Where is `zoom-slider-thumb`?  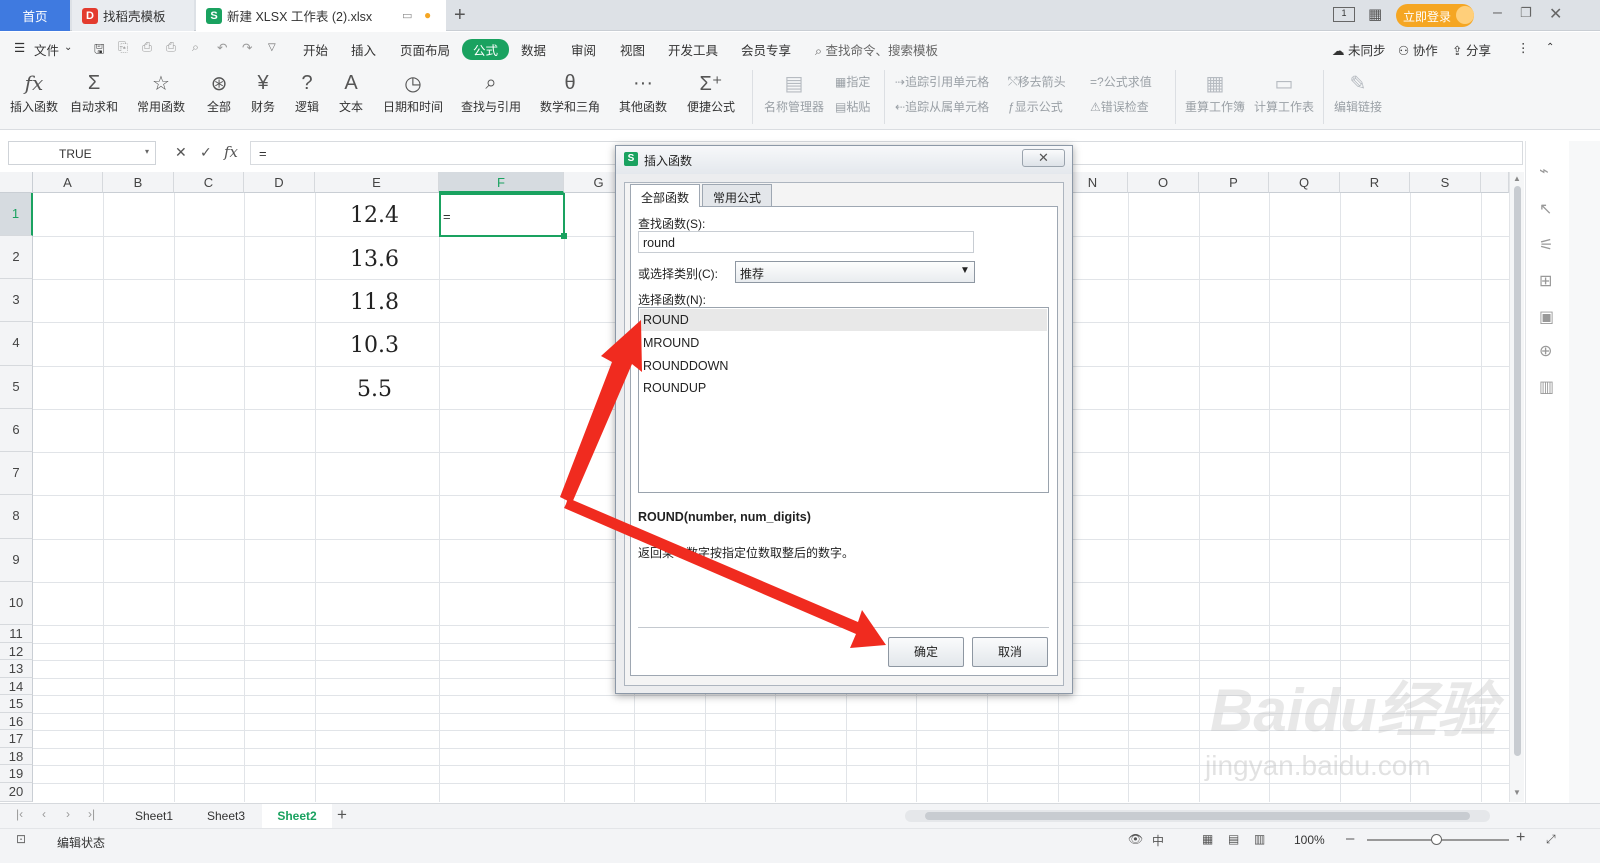 zoom-slider-thumb is located at coordinates (1436, 839).